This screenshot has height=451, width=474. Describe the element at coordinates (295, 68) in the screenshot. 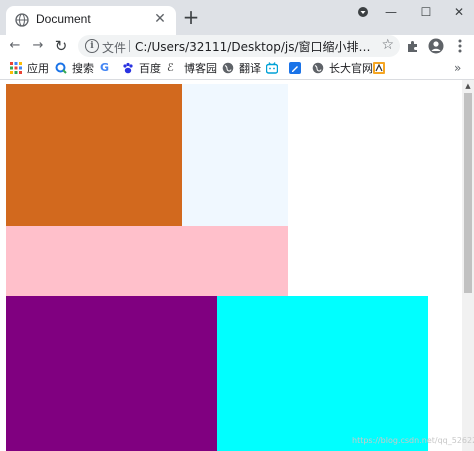

I see `bookmark-blue-icon` at that location.